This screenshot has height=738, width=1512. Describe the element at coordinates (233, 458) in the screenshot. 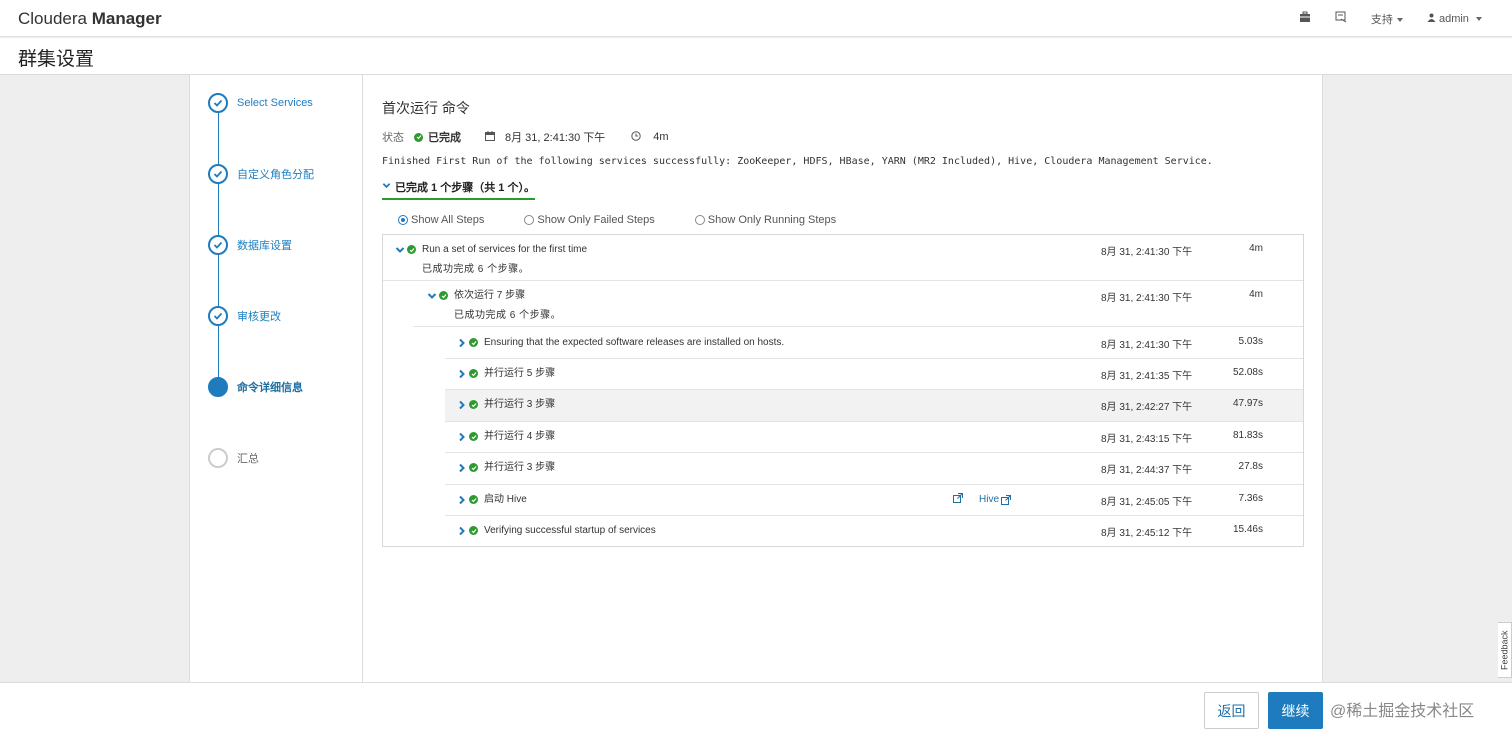

I see `wizard-step-summary: 汇总` at that location.